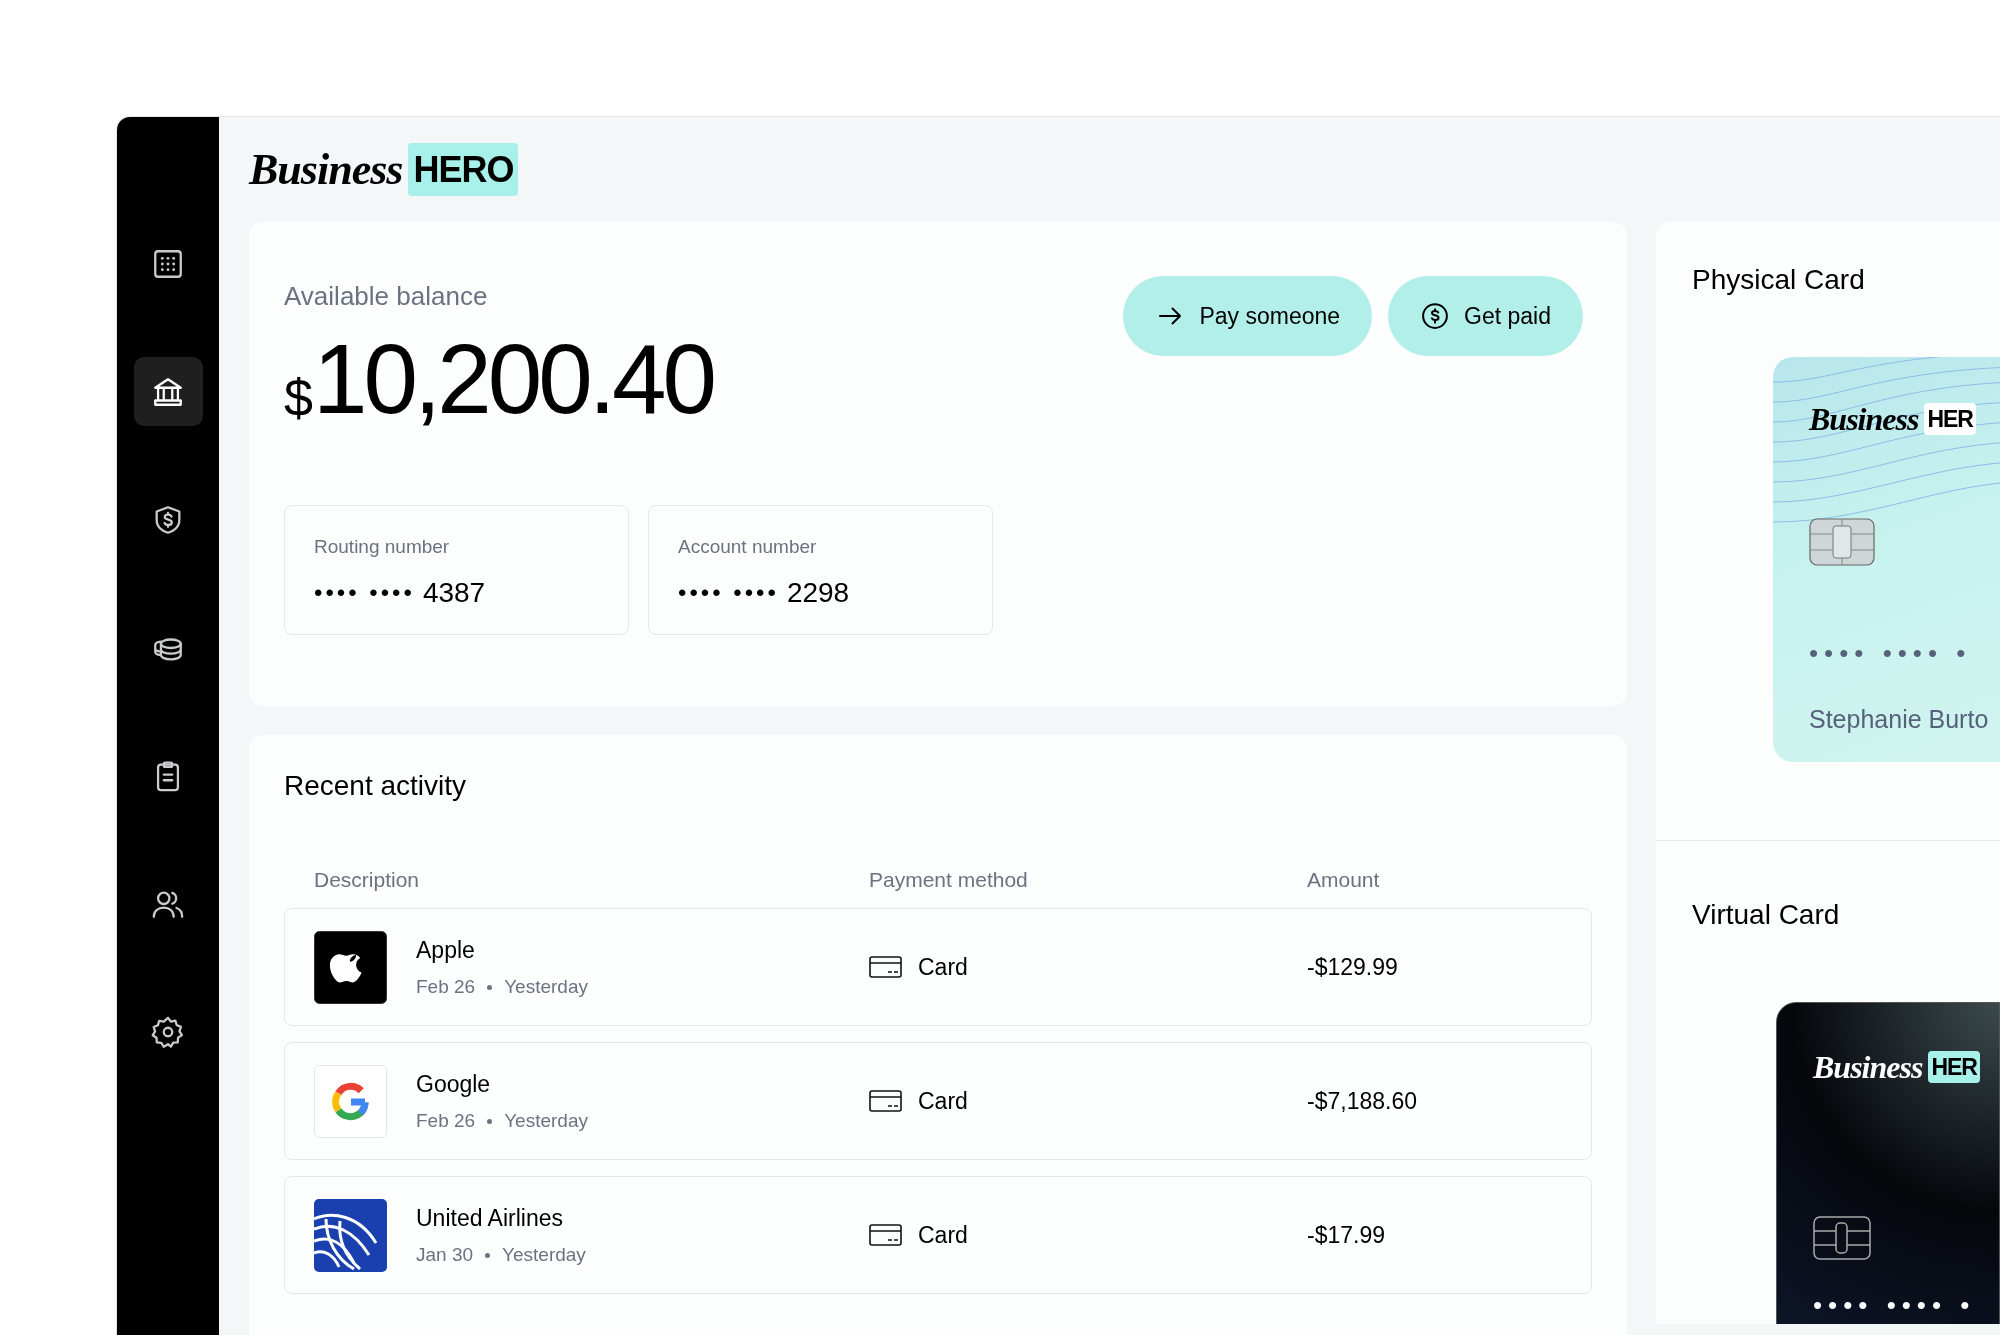  I want to click on last-digits: 4387, so click(454, 592).